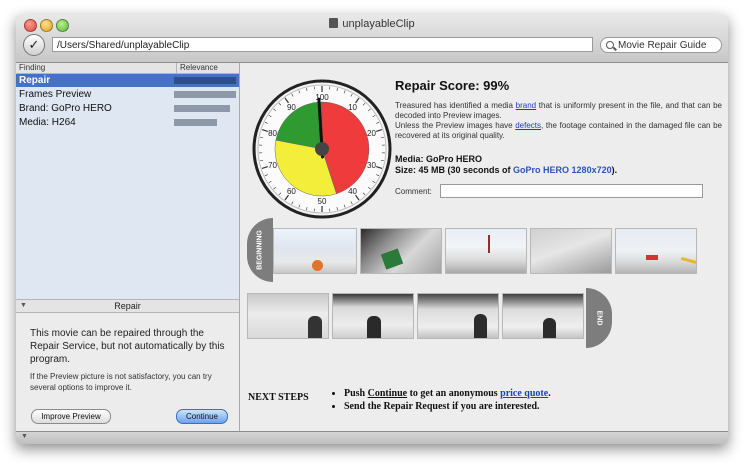 The width and height of the screenshot is (750, 469). What do you see at coordinates (65, 108) in the screenshot?
I see `finding-label: Brand: GoPro HERO` at bounding box center [65, 108].